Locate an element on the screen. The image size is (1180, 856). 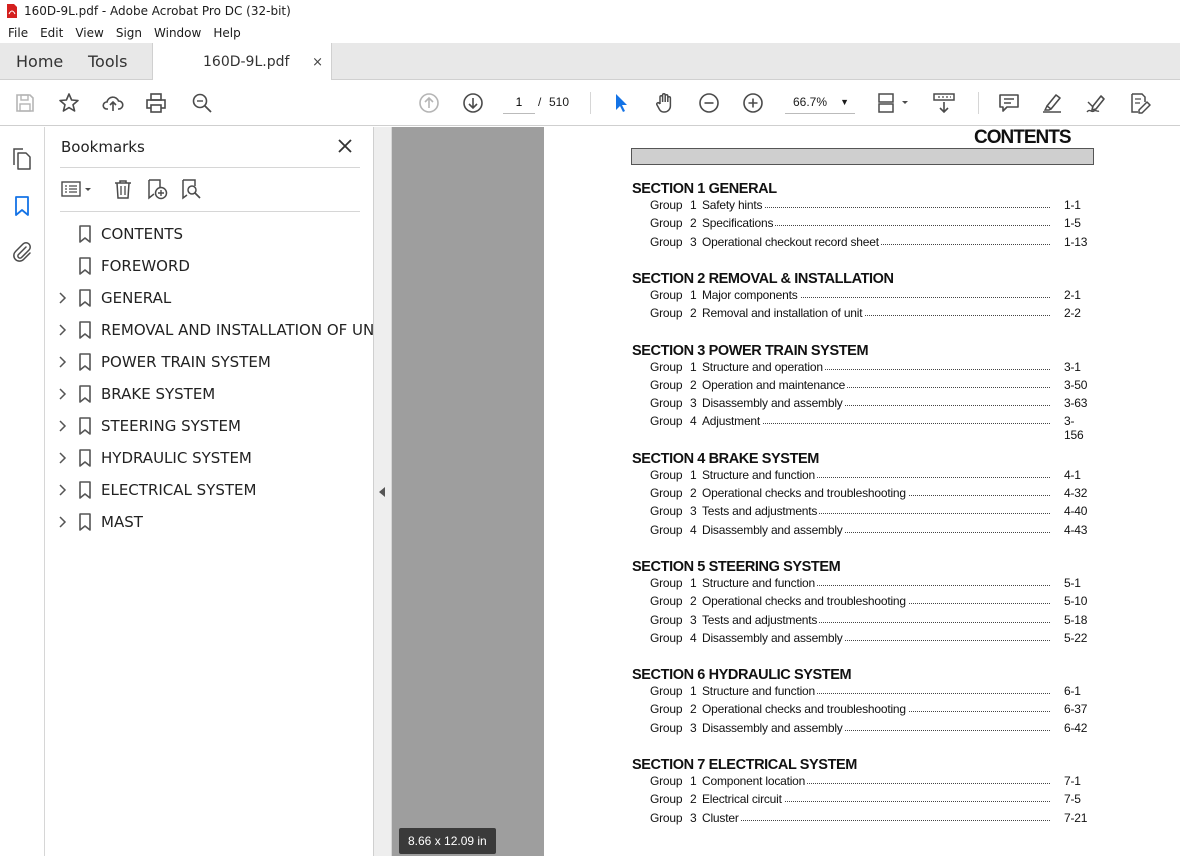
toc-entry: Group 1 Structure and function 4-1 is located at coordinates (870, 476).